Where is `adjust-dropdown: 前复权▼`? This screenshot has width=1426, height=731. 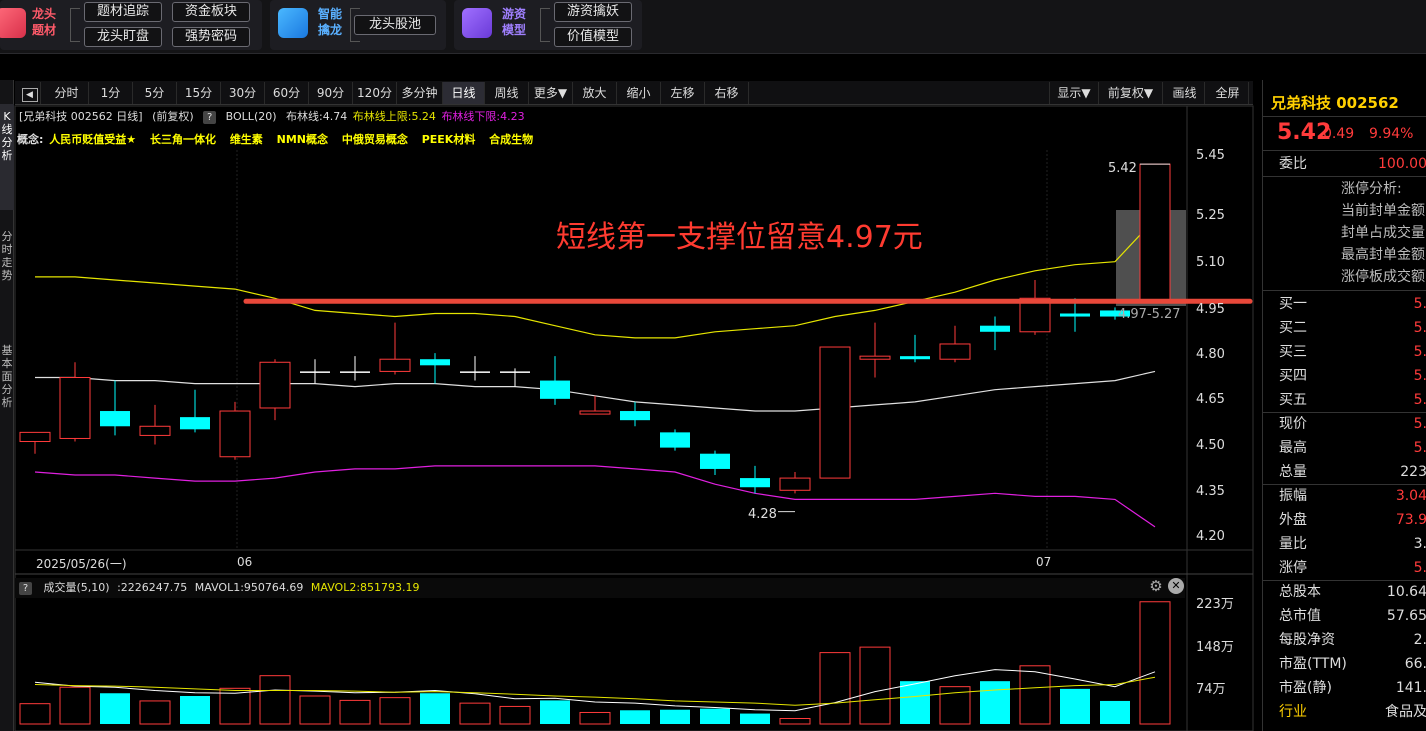 adjust-dropdown: 前复权▼ is located at coordinates (1131, 93).